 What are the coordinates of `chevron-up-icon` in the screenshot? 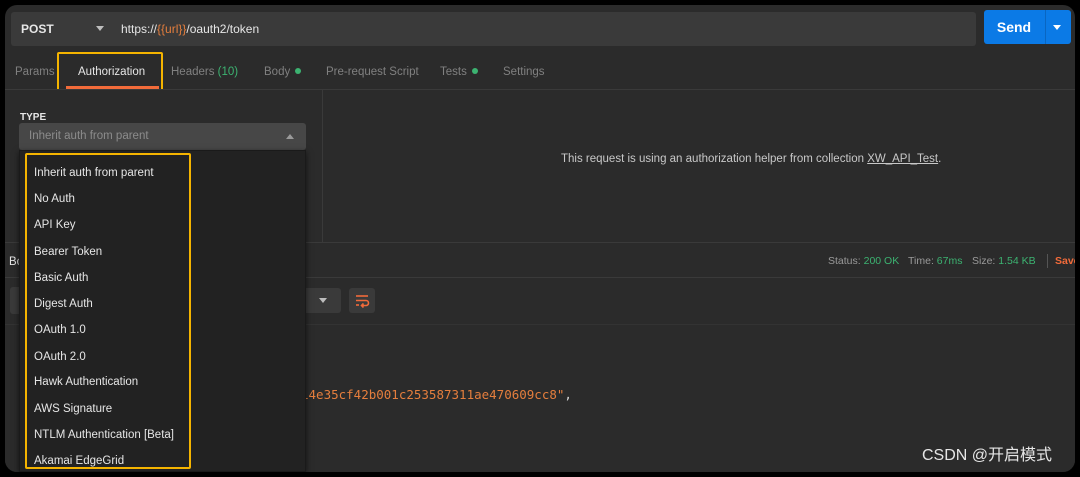 It's located at (290, 136).